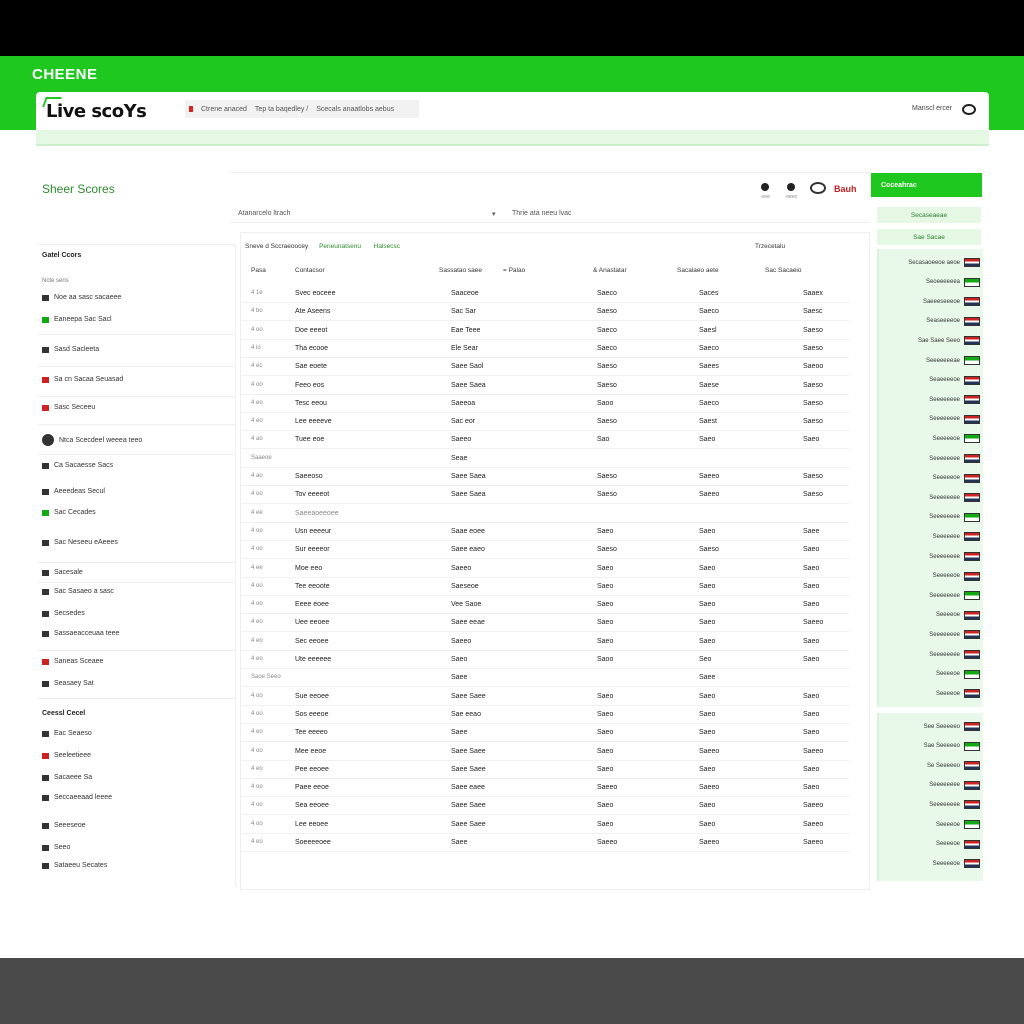  Describe the element at coordinates (137, 349) in the screenshot. I see `sidebar-item: Sasd Sacleeta` at that location.